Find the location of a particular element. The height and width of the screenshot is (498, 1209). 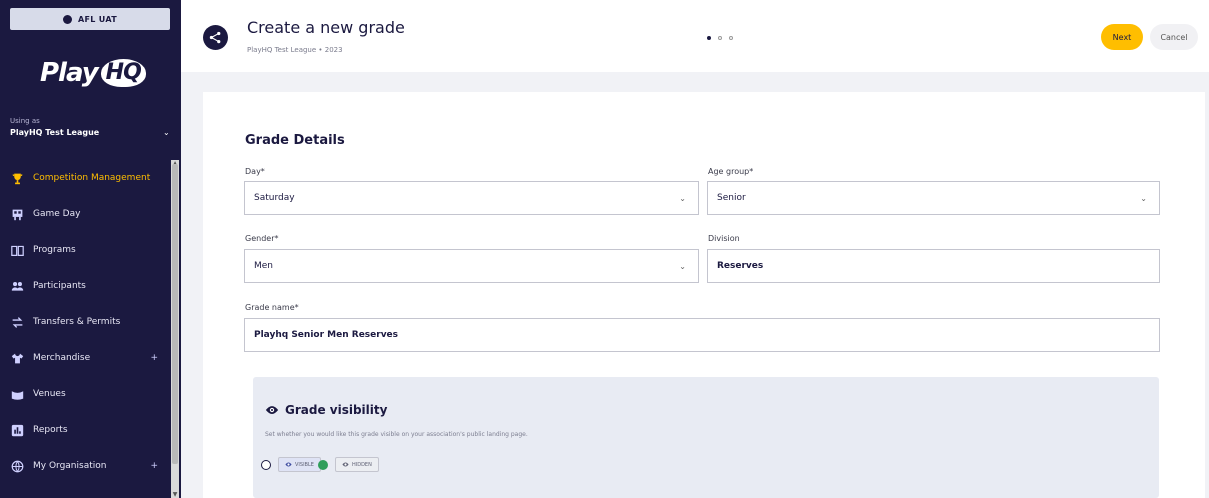

sidebar-item-transfers-permits: Transfers & Permits is located at coordinates (85, 322).